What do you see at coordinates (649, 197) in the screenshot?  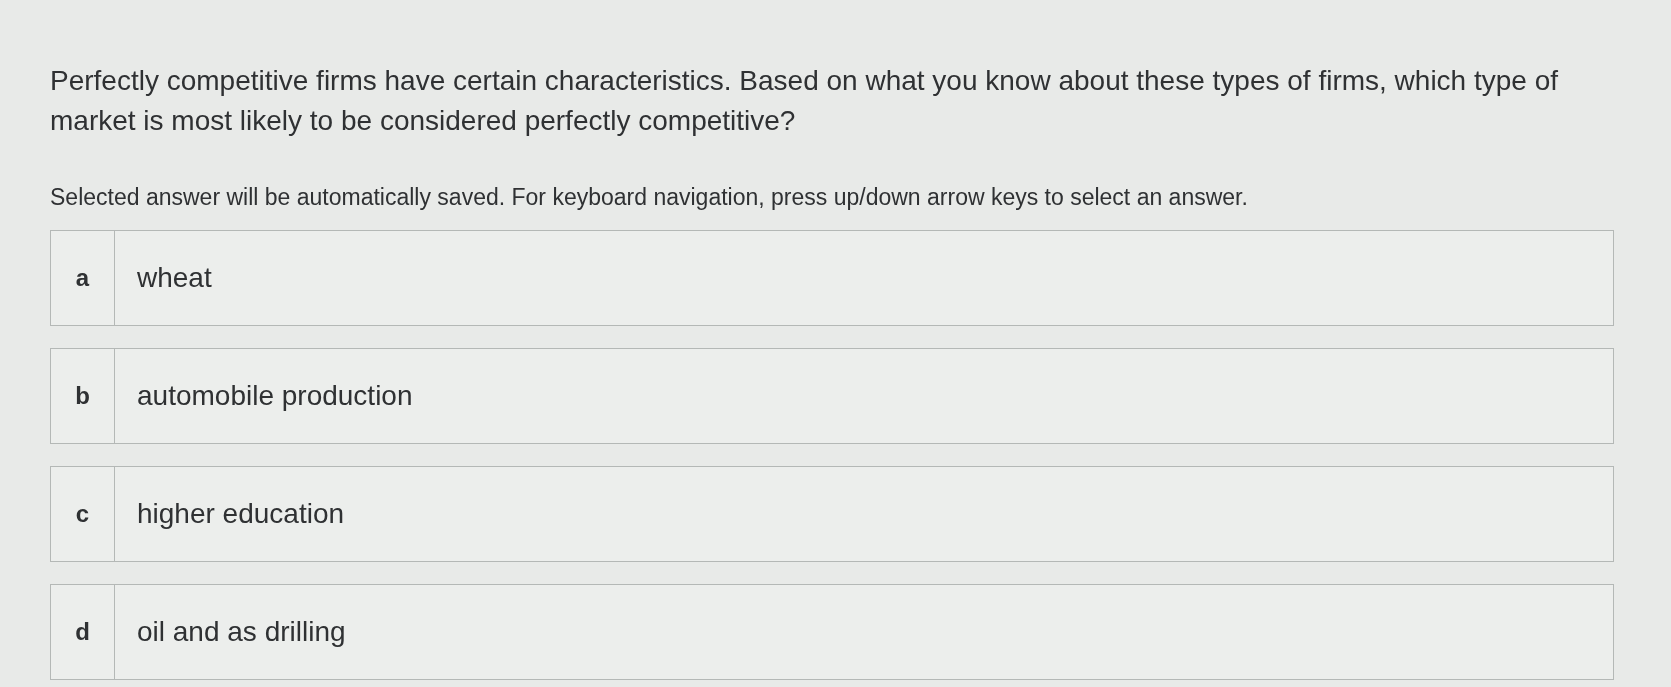 I see `instruction-text: Selected answer will be automatically saved. For keyboard navigation, press up/down arrow keys to select an answer.` at bounding box center [649, 197].